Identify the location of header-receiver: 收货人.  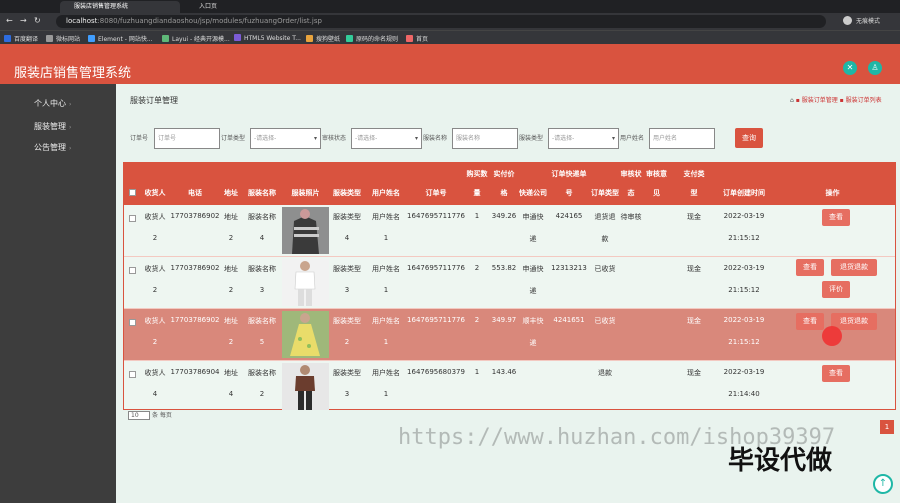
(155, 193).